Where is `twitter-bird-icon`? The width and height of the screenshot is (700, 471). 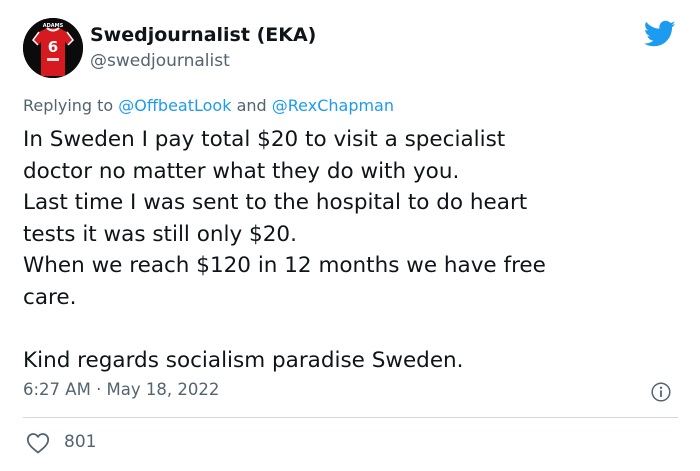 twitter-bird-icon is located at coordinates (660, 34).